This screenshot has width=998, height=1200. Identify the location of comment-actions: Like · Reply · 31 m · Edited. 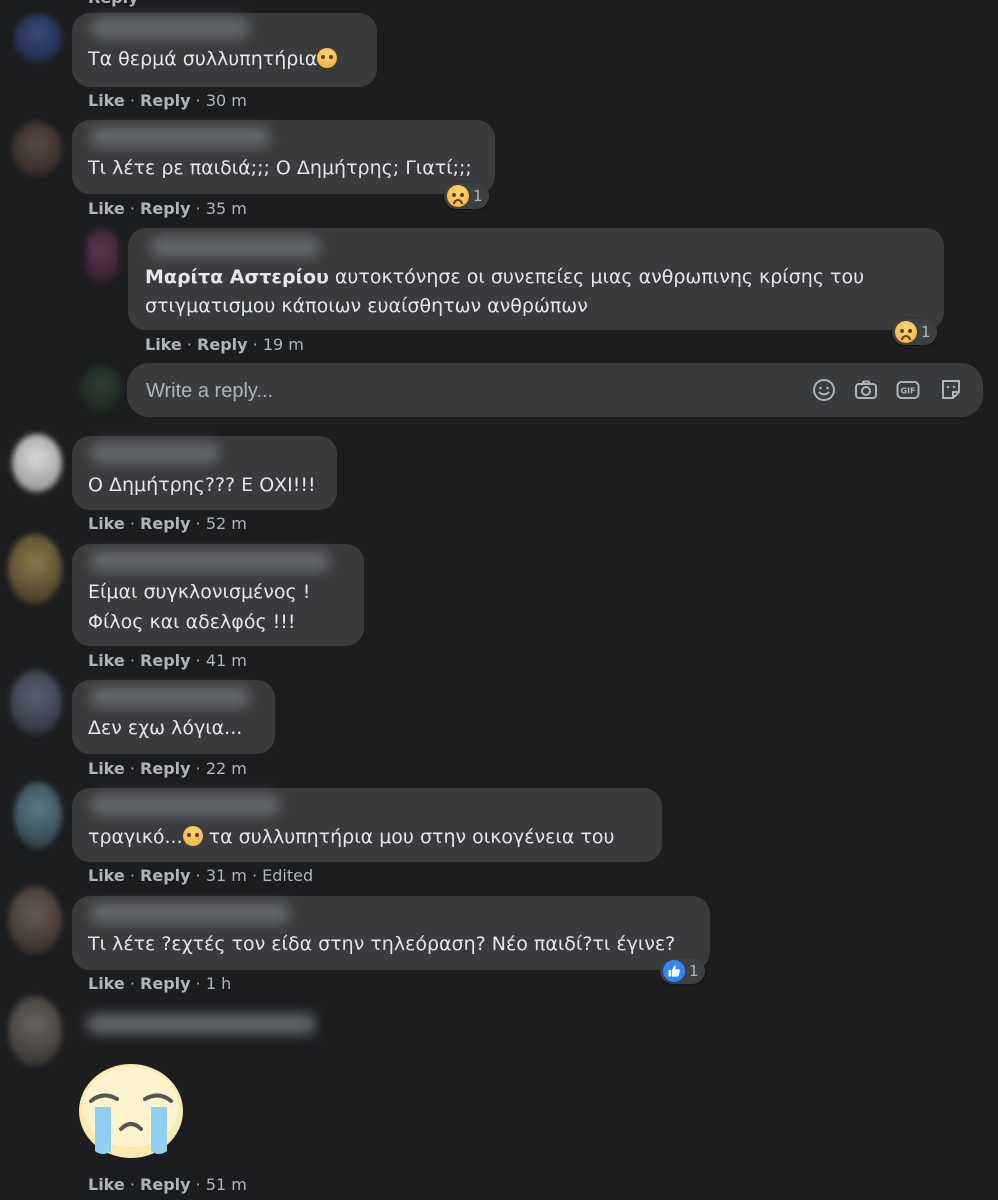
(201, 875).